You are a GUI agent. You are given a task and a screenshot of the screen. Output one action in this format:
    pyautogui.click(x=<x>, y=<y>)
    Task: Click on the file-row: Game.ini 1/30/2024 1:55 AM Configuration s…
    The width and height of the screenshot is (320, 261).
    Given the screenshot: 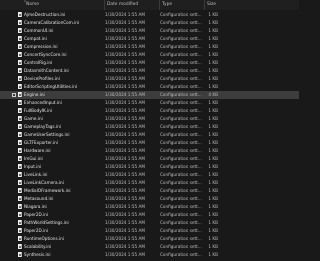 What is the action you would take?
    pyautogui.click(x=149, y=119)
    